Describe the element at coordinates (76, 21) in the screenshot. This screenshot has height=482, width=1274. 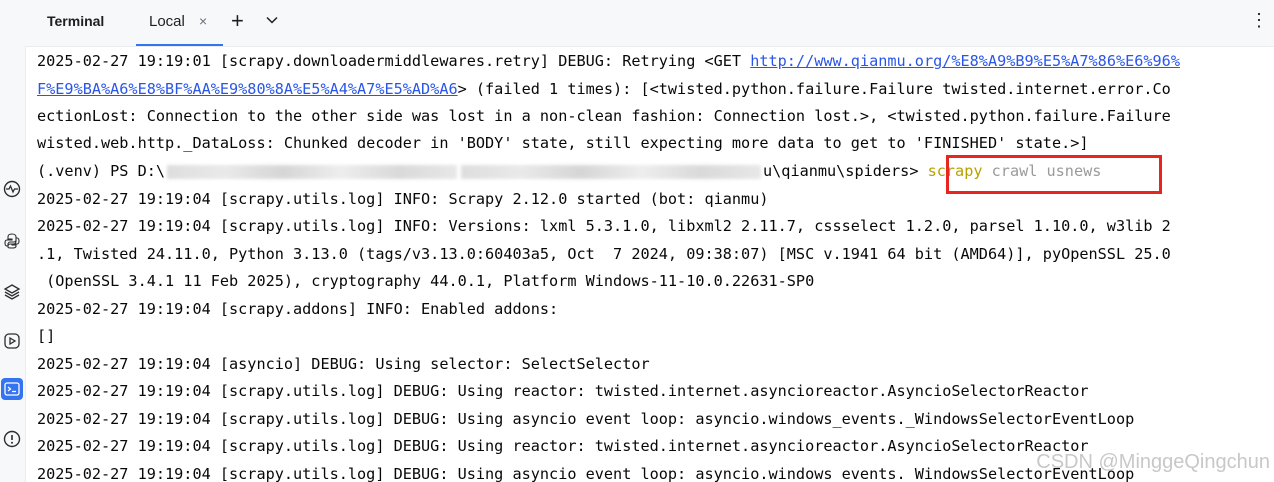
I see `tool-window-title: Terminal` at that location.